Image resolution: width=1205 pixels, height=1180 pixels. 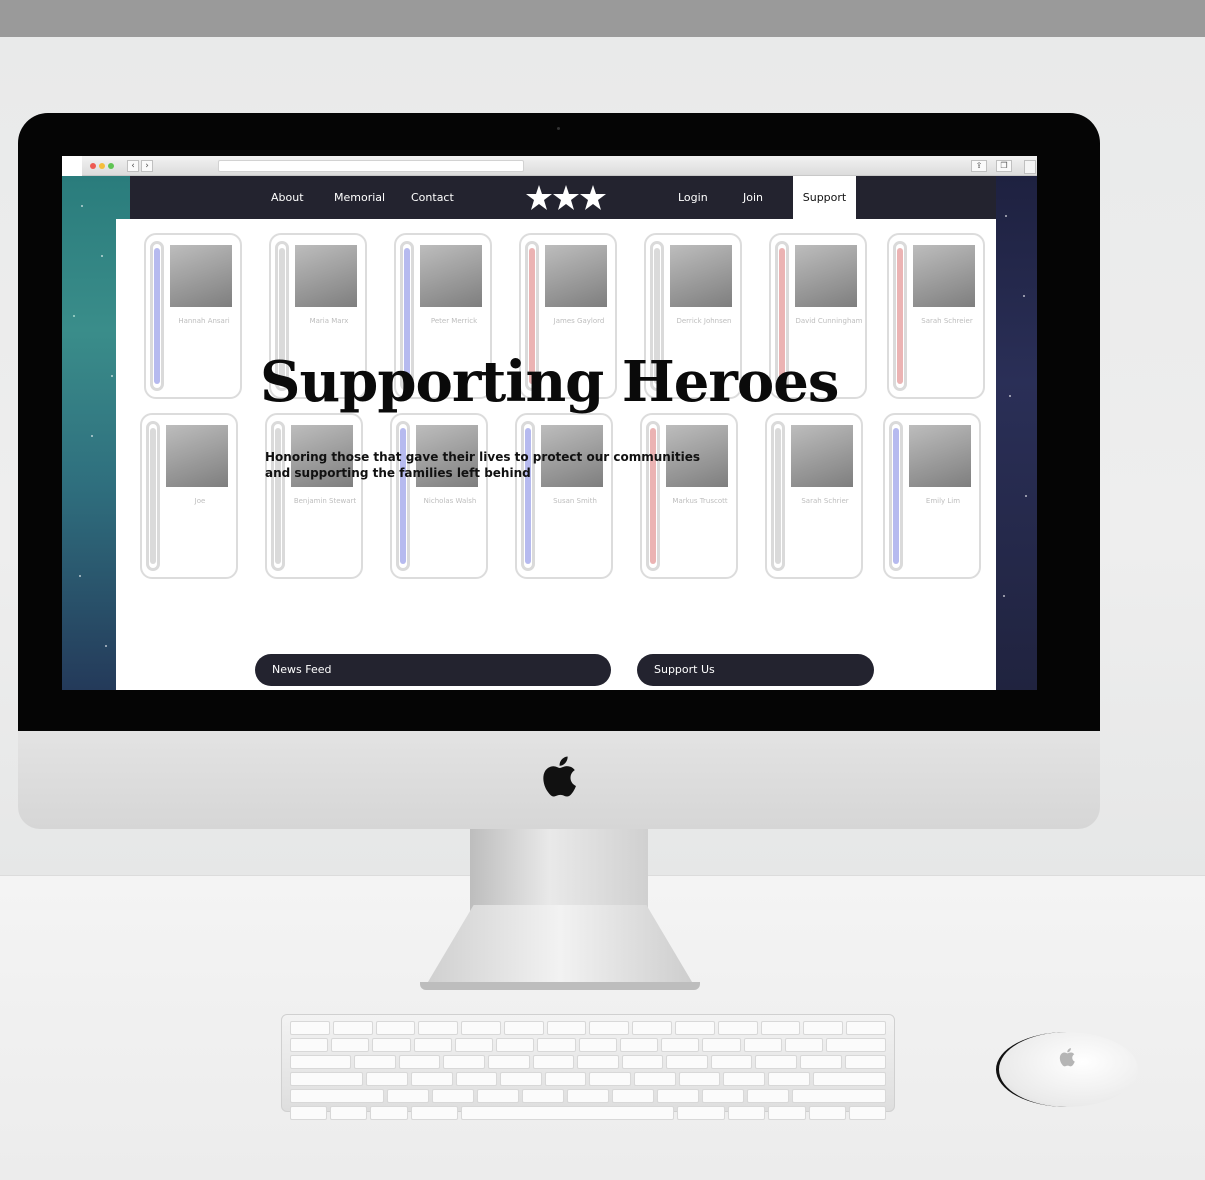 I want to click on browser-toolbar: ‹ › ⇪ ❐, so click(x=559, y=166).